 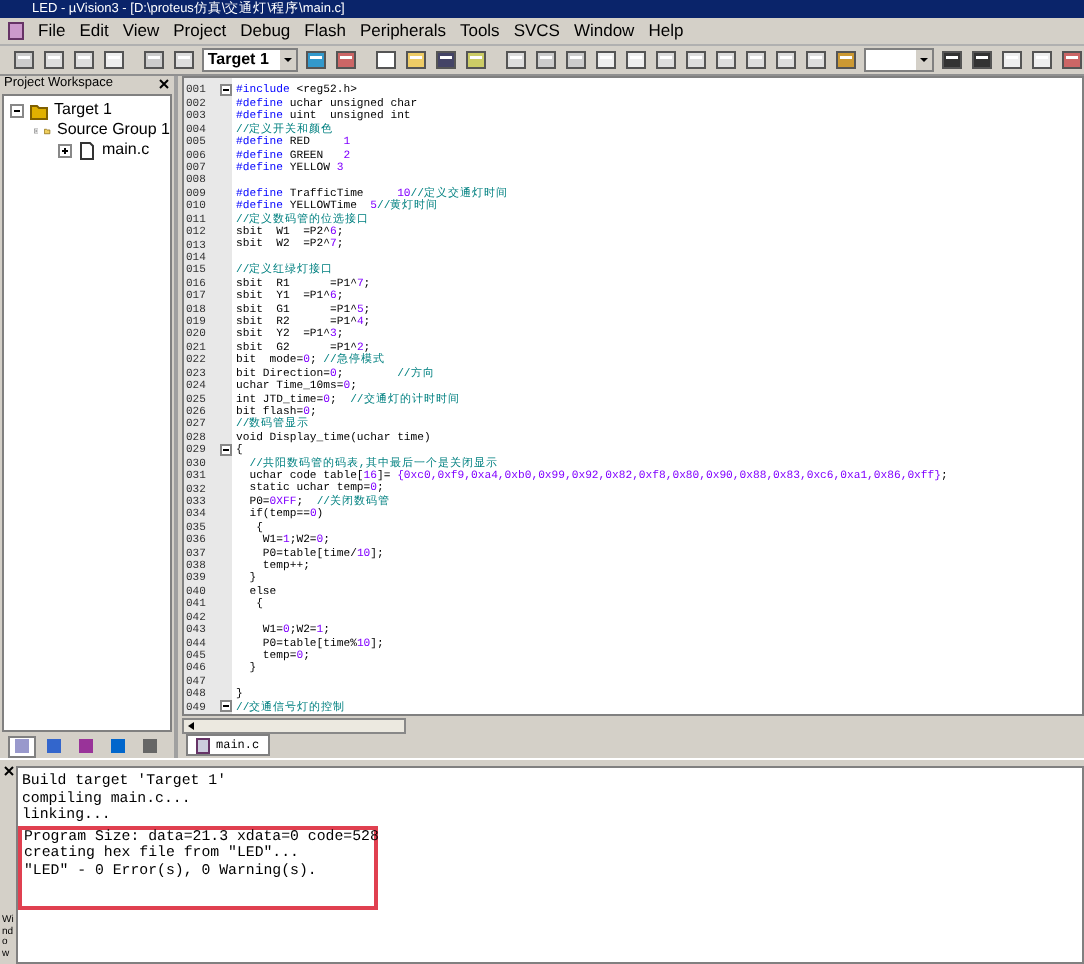 What do you see at coordinates (249, 60) in the screenshot?
I see `target-select: Target 1` at bounding box center [249, 60].